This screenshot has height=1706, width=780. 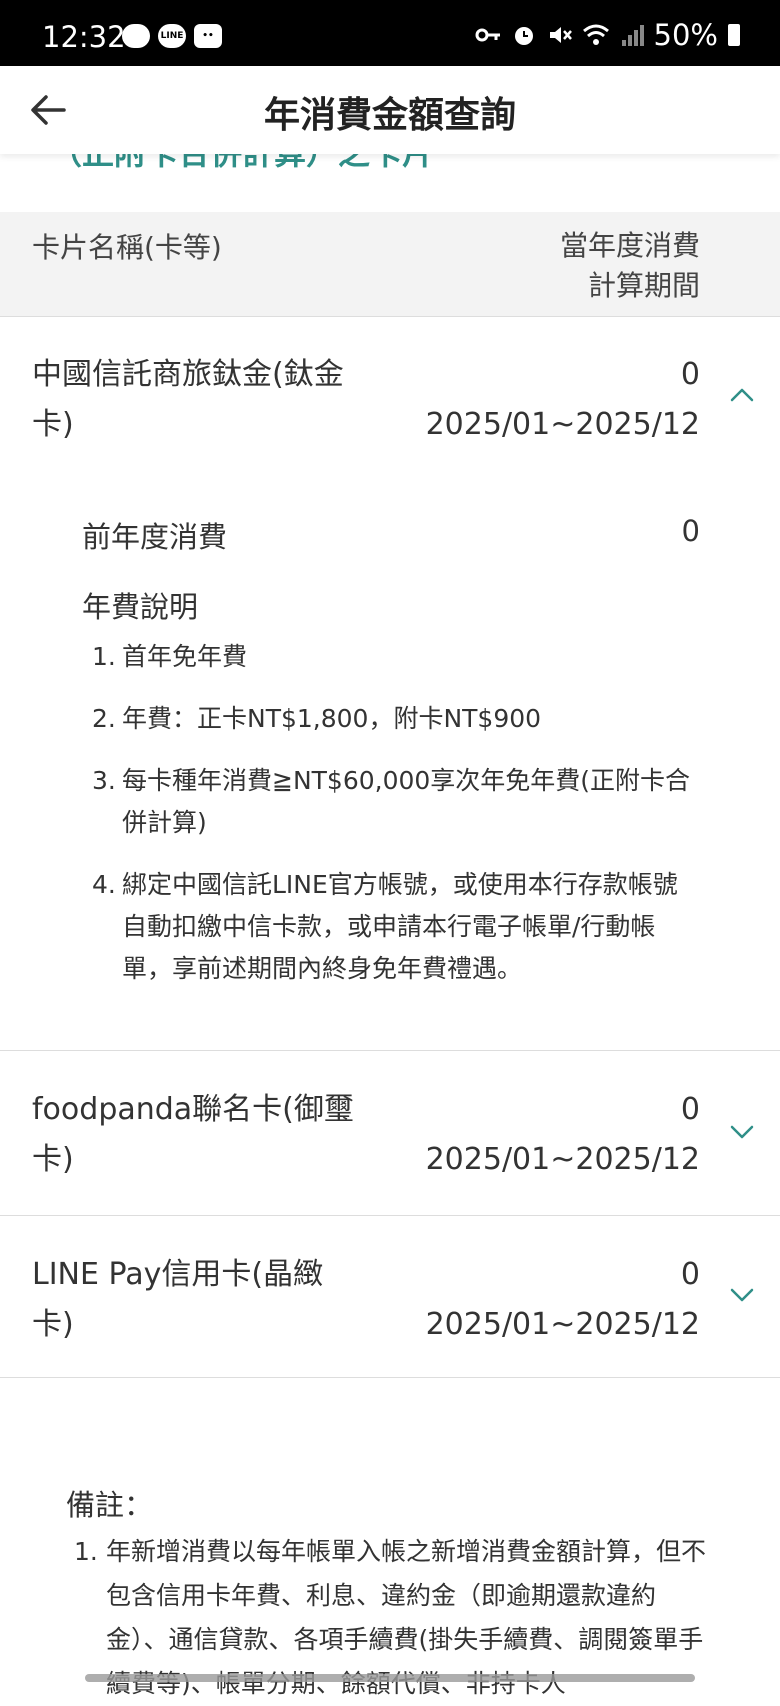 What do you see at coordinates (332, 718) in the screenshot?
I see `list-text: 年費：正卡NT$1,800，附卡NT$900` at bounding box center [332, 718].